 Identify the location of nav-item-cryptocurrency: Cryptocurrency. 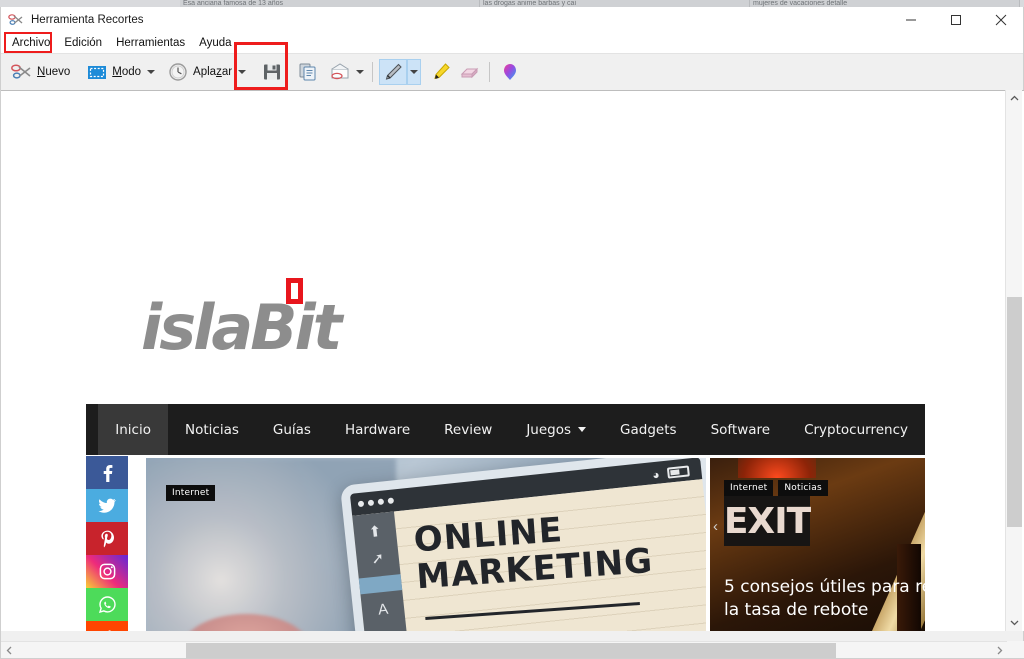
(856, 429).